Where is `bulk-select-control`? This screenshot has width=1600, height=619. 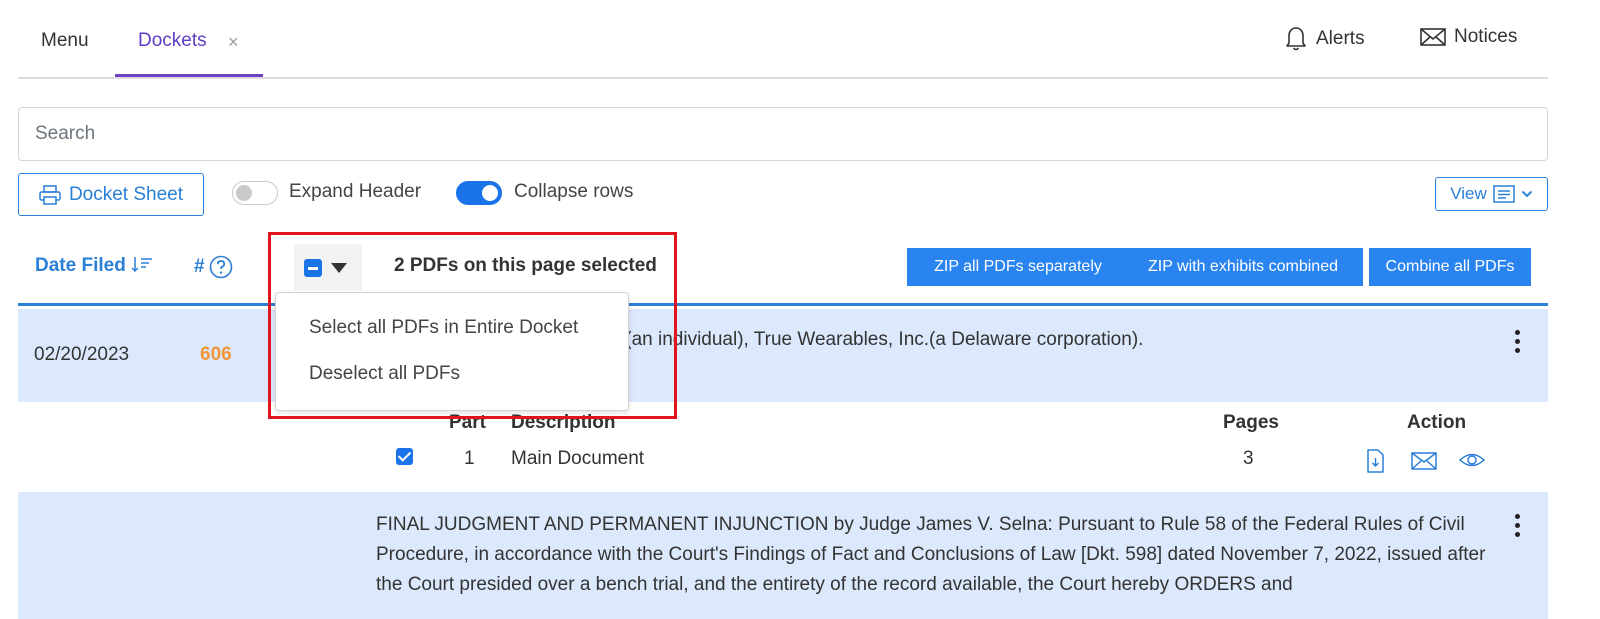
bulk-select-control is located at coordinates (328, 267).